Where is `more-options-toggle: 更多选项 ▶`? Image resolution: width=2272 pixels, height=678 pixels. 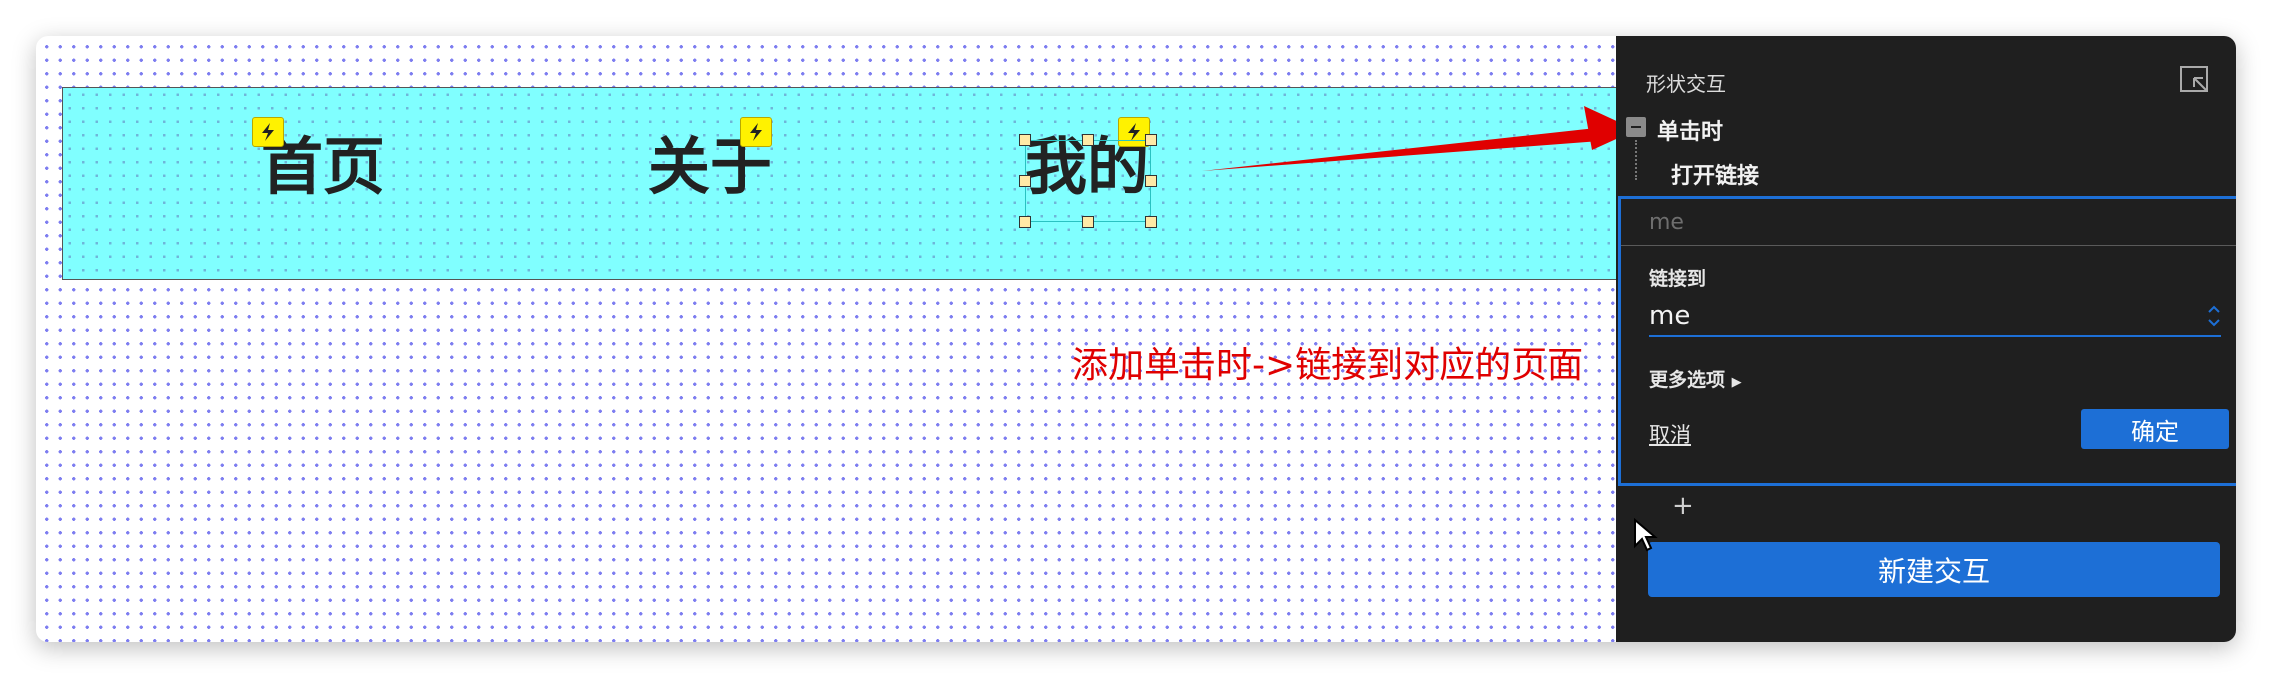
more-options-toggle: 更多选项 ▶ is located at coordinates (1695, 378).